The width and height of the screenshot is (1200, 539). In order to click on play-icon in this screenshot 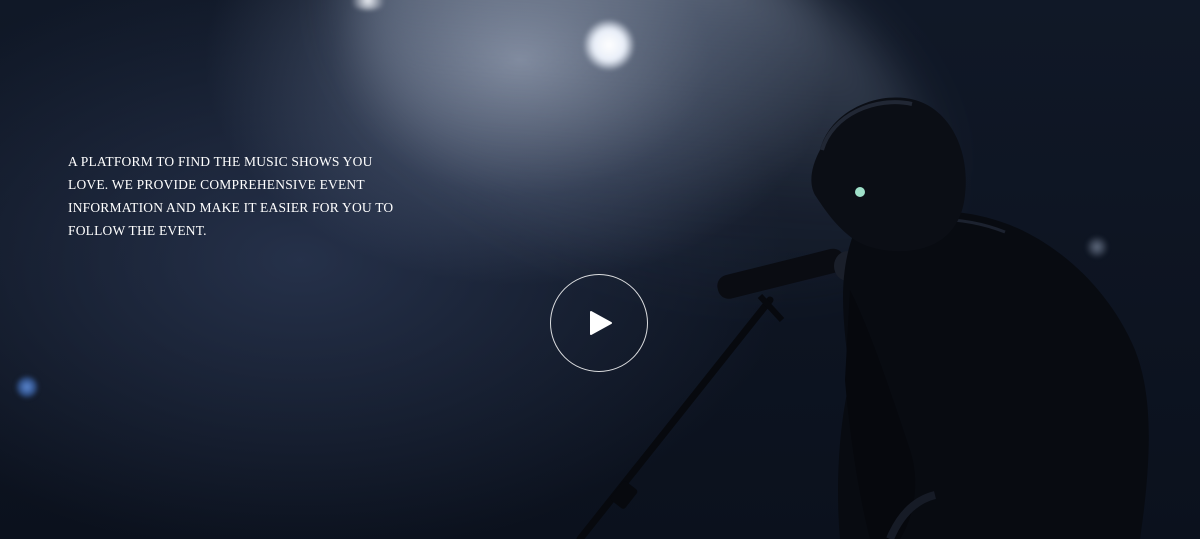, I will do `click(601, 323)`.